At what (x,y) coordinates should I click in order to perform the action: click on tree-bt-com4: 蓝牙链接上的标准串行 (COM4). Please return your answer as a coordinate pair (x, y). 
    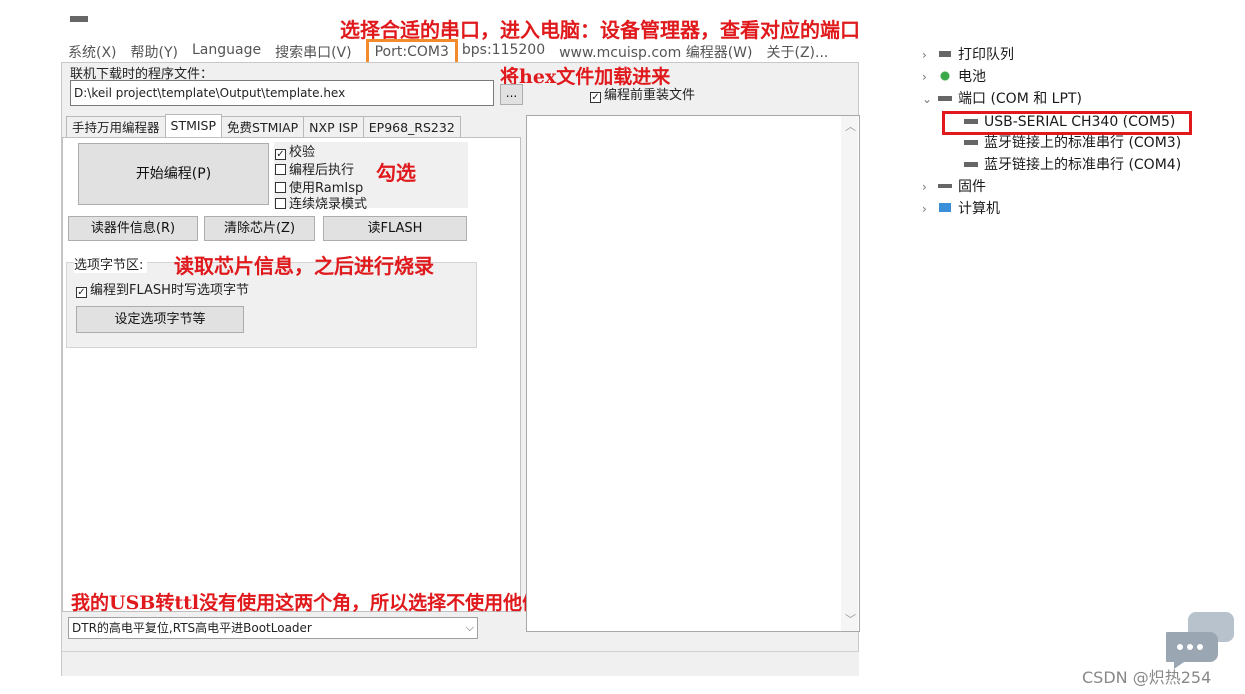
    Looking at the image, I should click on (1071, 165).